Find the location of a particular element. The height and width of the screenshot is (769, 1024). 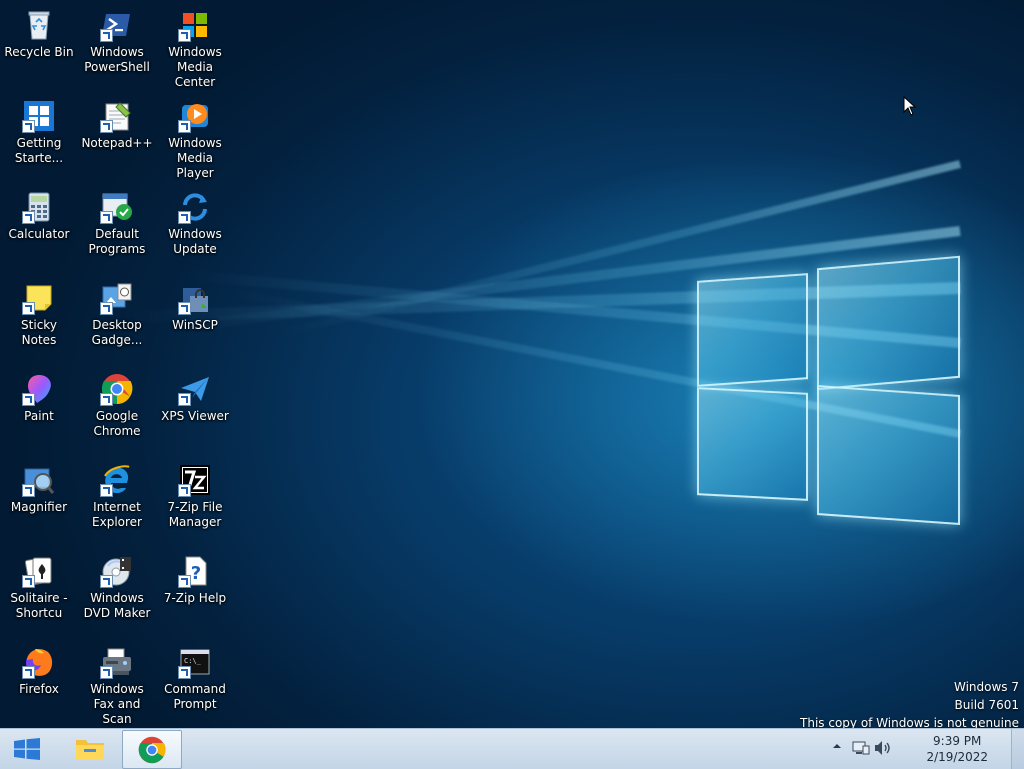

icon-label: Windows Media Center is located at coordinates (195, 67).